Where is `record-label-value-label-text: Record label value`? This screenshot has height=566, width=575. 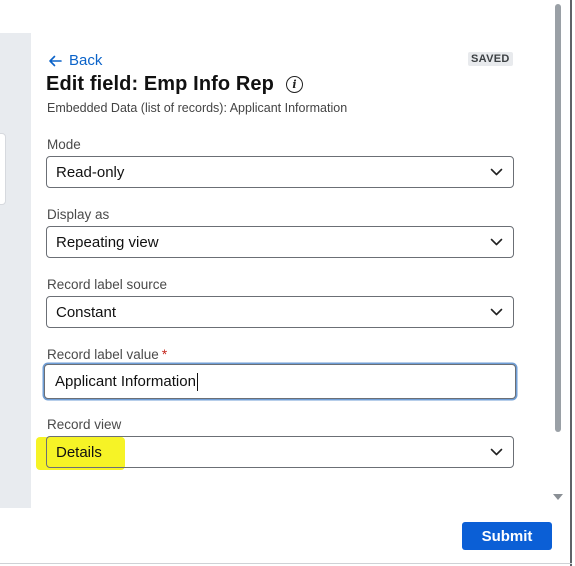 record-label-value-label-text: Record label value is located at coordinates (103, 354).